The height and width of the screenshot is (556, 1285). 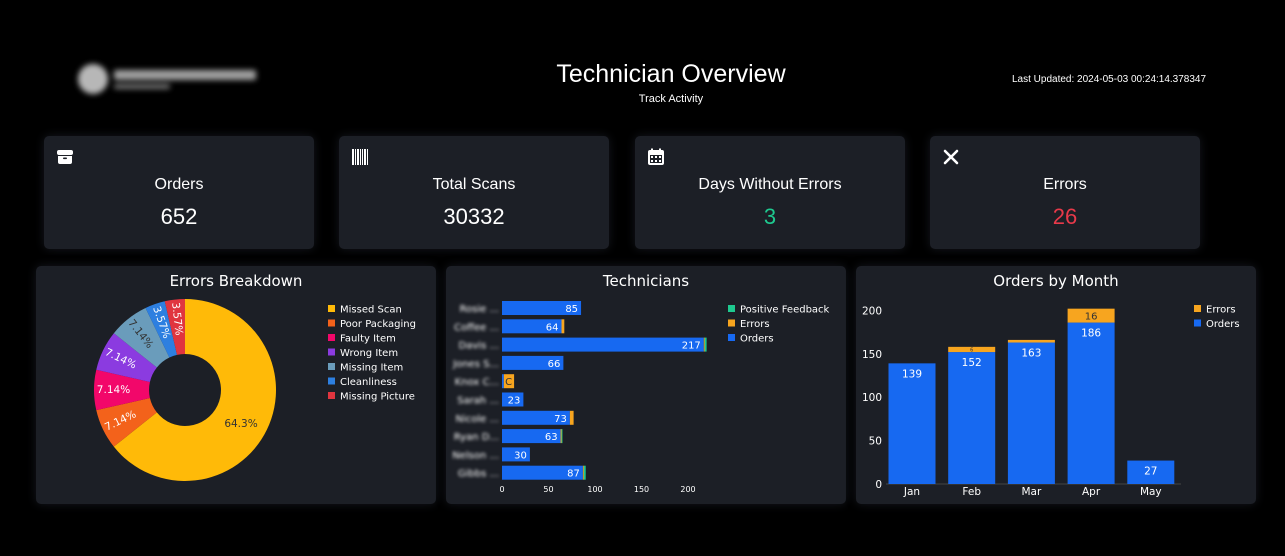 I want to click on bar-value-label: 152, so click(x=972, y=363).